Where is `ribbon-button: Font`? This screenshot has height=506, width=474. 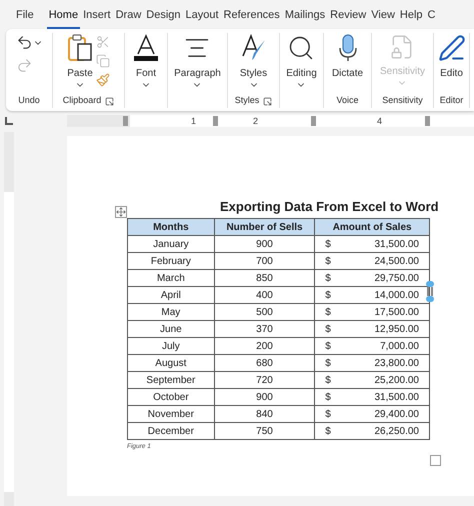
ribbon-button: Font is located at coordinates (146, 63).